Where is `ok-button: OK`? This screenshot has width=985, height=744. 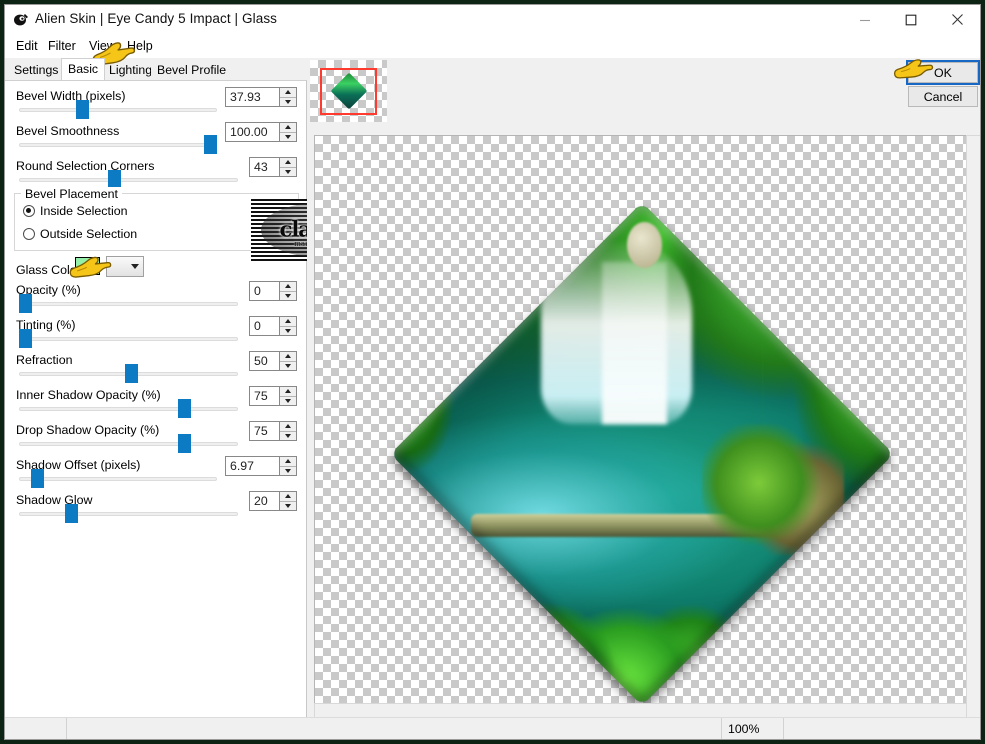
ok-button: OK is located at coordinates (943, 72).